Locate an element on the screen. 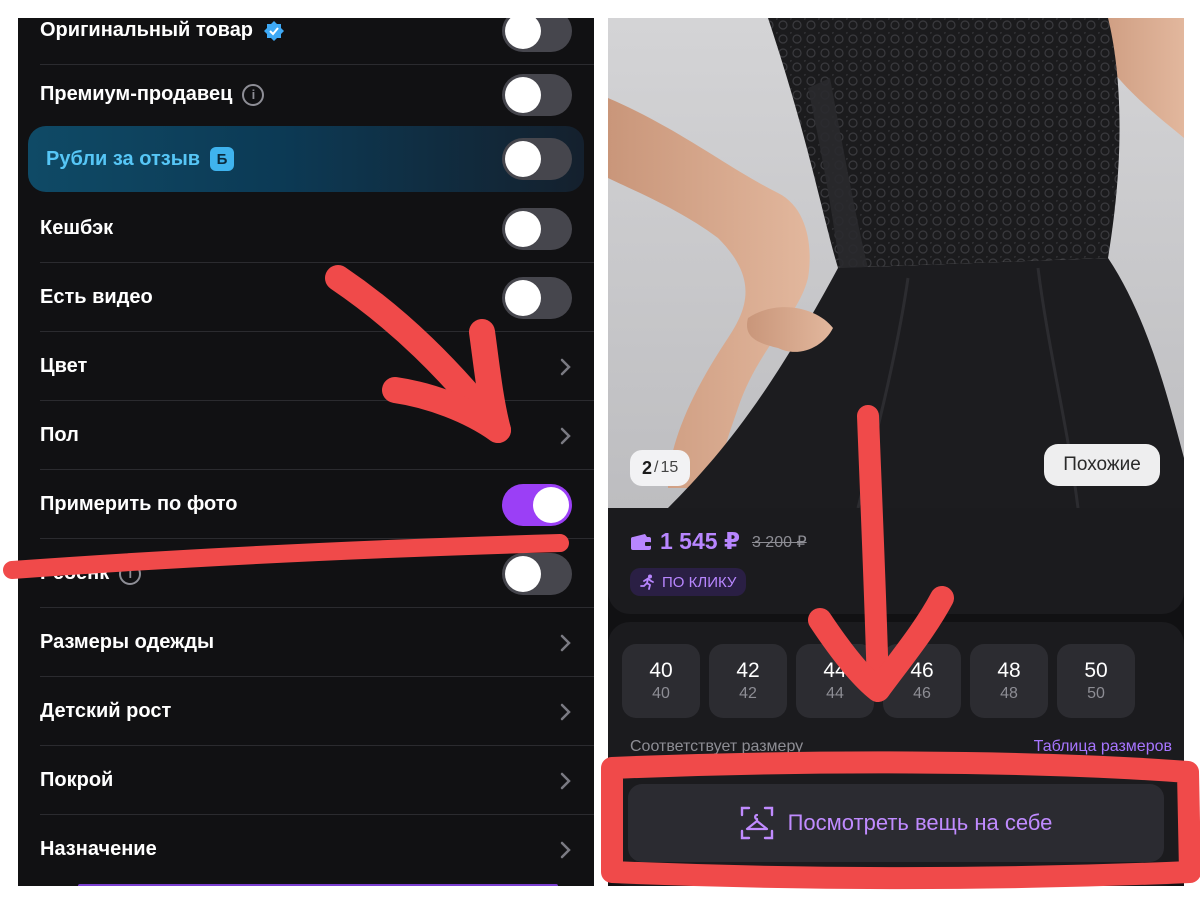 The height and width of the screenshot is (902, 1200). filter-label: Премиум-продавец is located at coordinates (136, 94).